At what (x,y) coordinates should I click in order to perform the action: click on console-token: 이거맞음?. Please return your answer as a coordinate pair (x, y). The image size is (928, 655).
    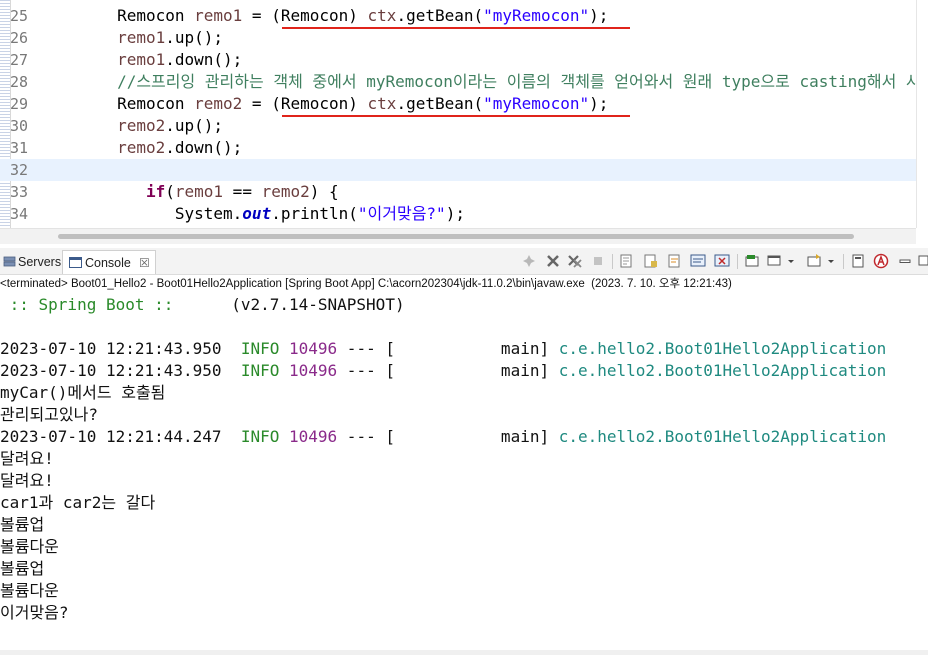
    Looking at the image, I should click on (34, 612).